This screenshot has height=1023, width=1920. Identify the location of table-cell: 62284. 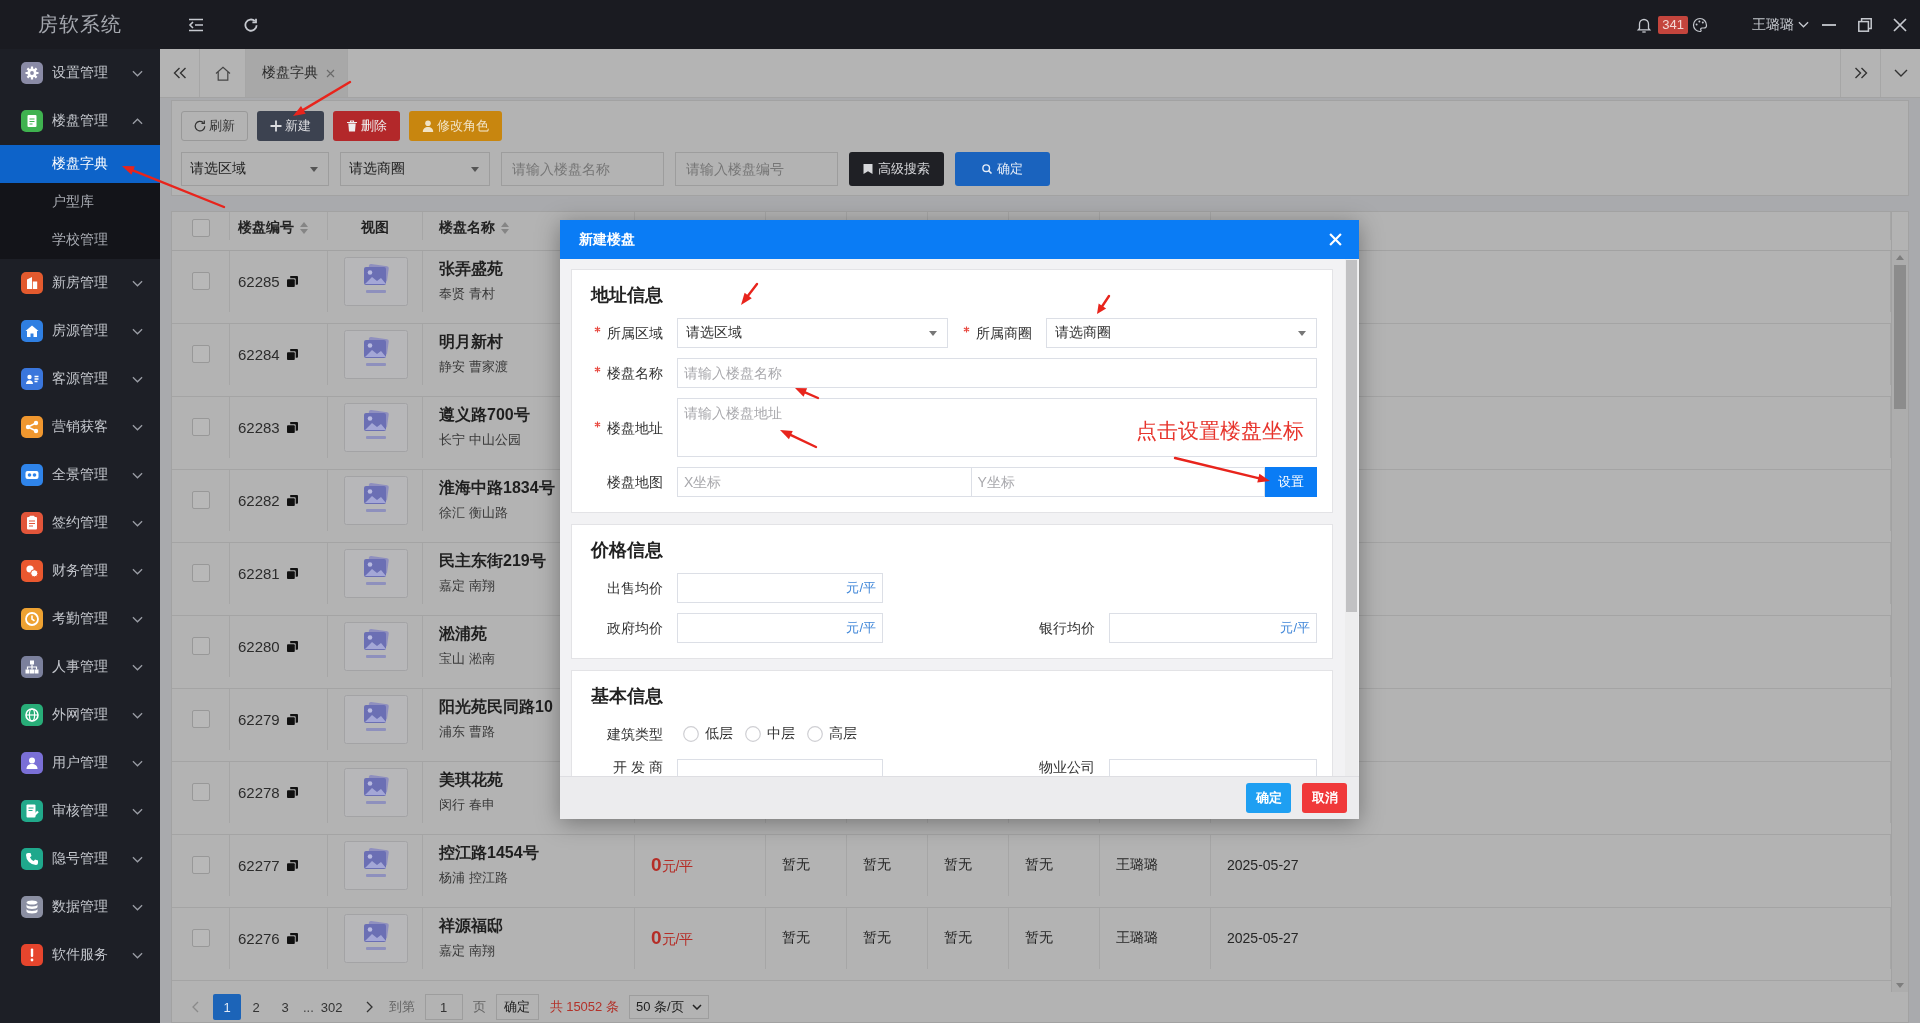
(259, 354).